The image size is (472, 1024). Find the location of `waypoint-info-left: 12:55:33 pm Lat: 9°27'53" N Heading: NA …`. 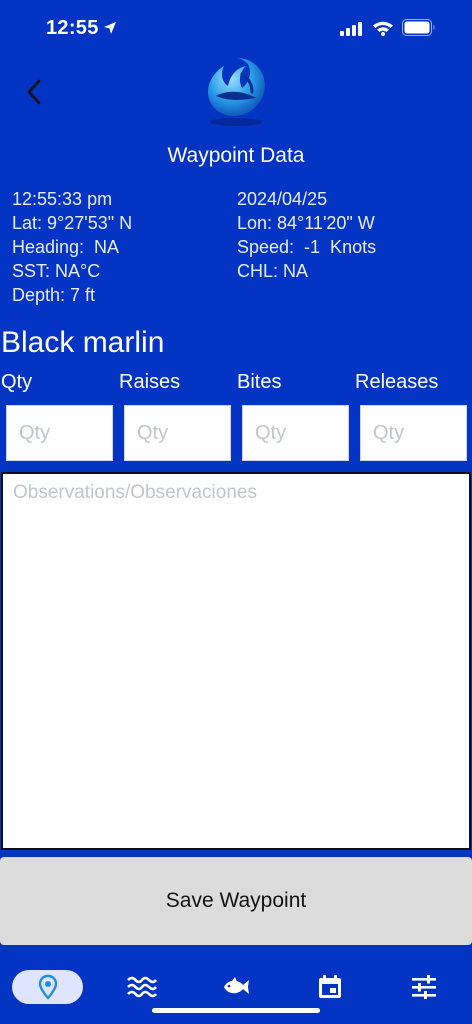

waypoint-info-left: 12:55:33 pm Lat: 9°27'53" N Heading: NA … is located at coordinates (72, 247).